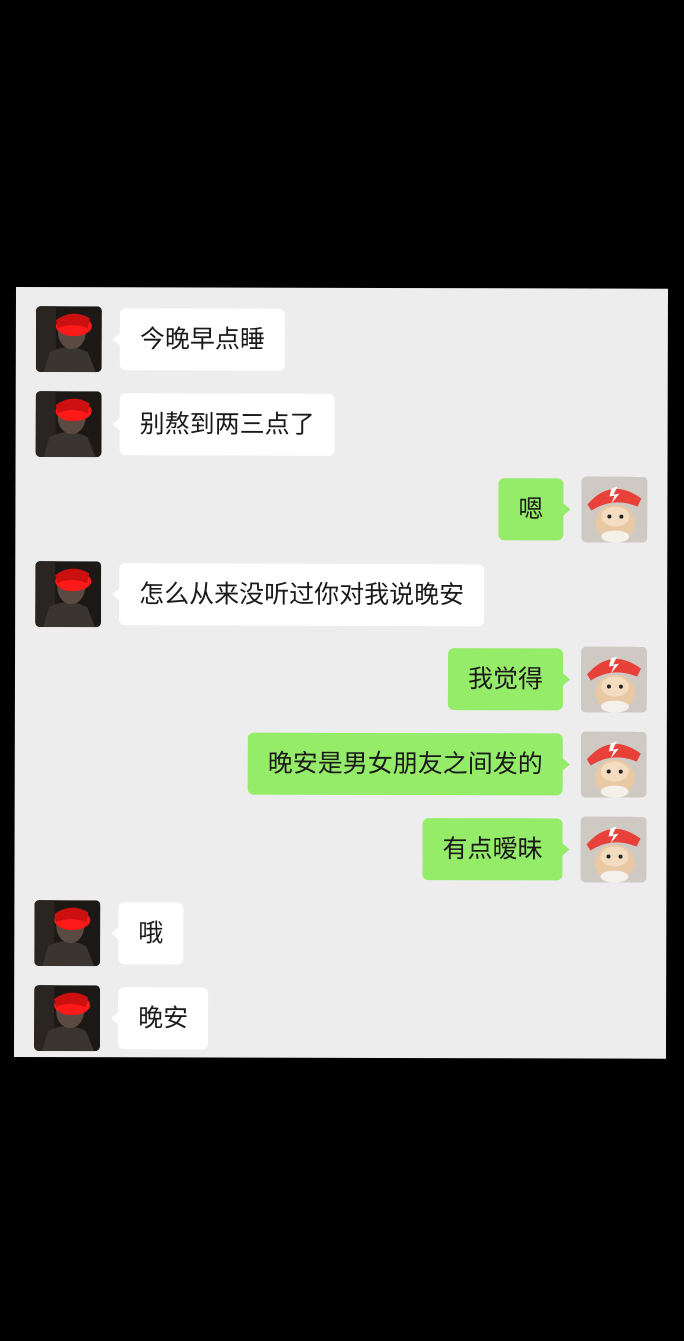 The image size is (684, 1341). I want to click on message-bubble-incoming: 别熬到两三点了, so click(227, 424).